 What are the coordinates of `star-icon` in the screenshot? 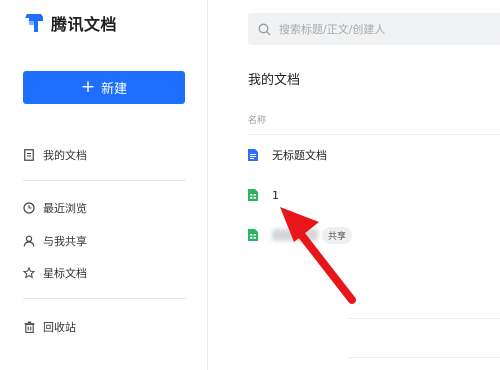 It's located at (29, 273).